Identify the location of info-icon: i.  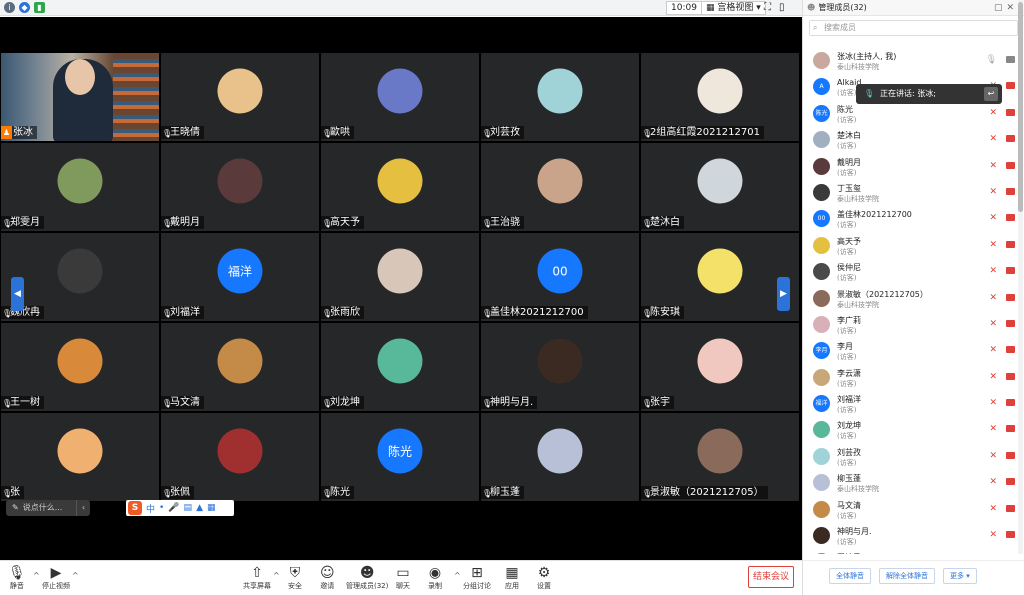
(9, 7).